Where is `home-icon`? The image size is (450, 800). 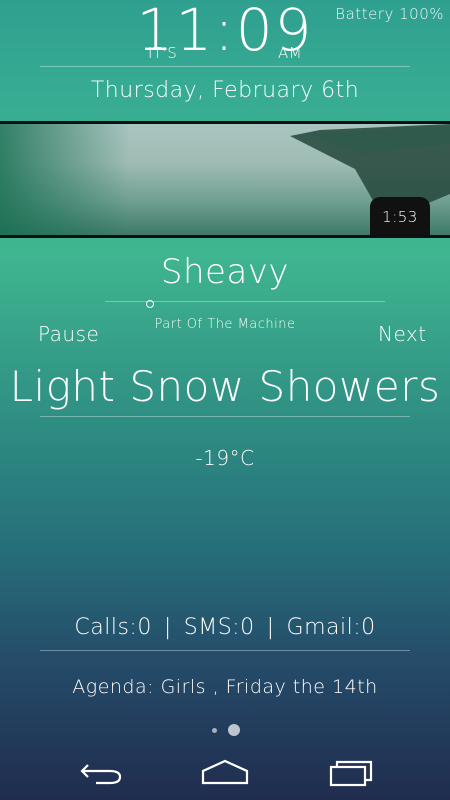 home-icon is located at coordinates (225, 772).